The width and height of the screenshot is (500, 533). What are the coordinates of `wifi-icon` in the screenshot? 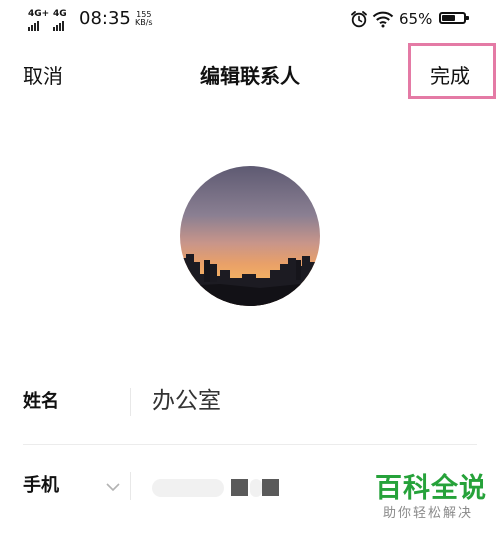 It's located at (383, 19).